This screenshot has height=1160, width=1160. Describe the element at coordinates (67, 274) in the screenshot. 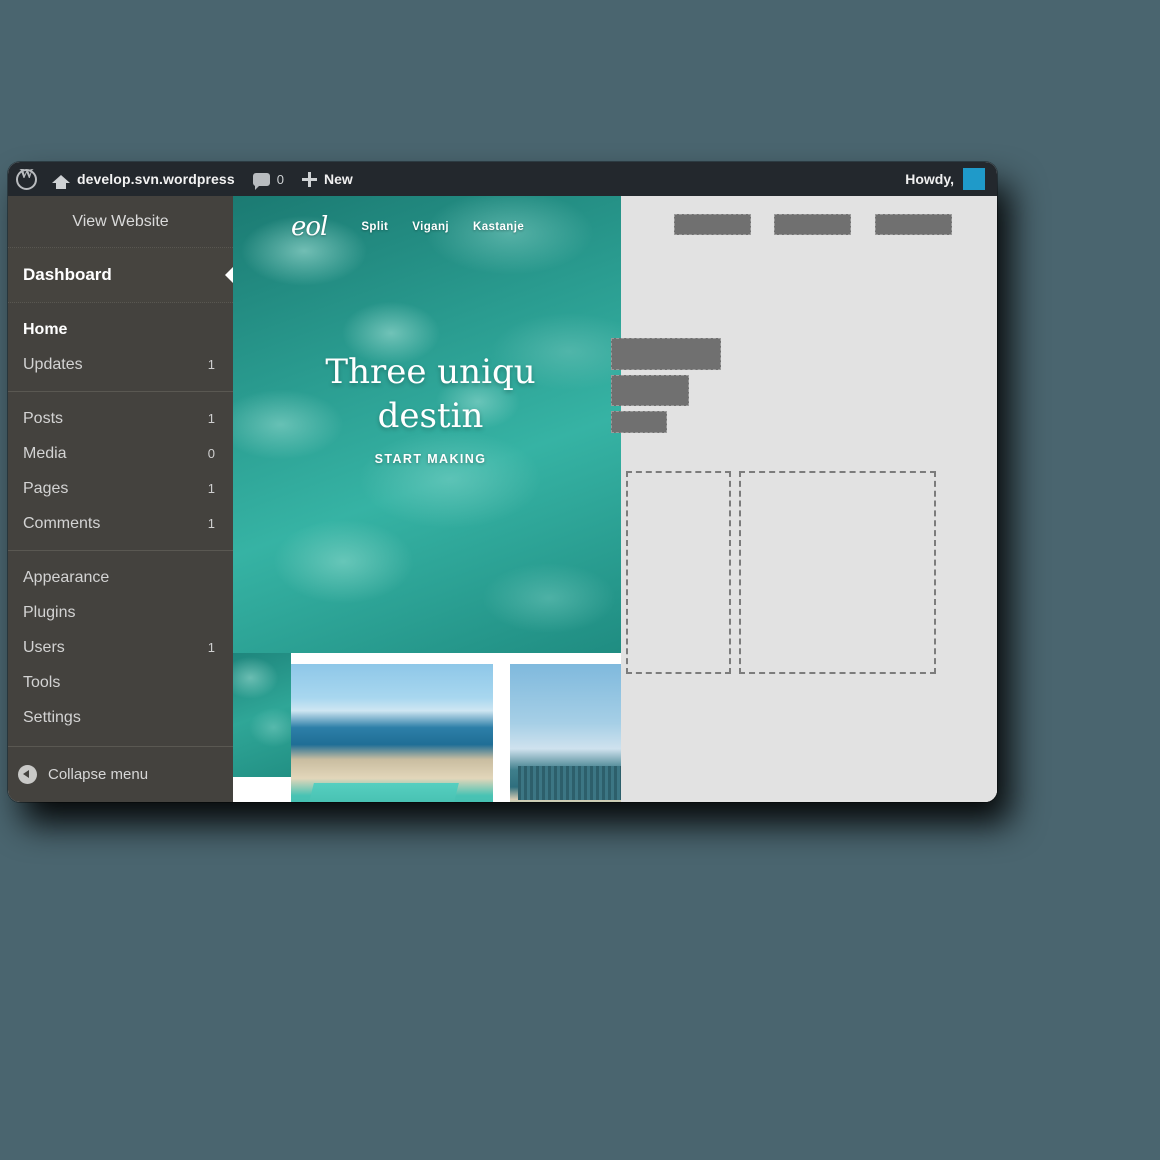

I see `sidebar-dashboard-label: Dashboard` at that location.